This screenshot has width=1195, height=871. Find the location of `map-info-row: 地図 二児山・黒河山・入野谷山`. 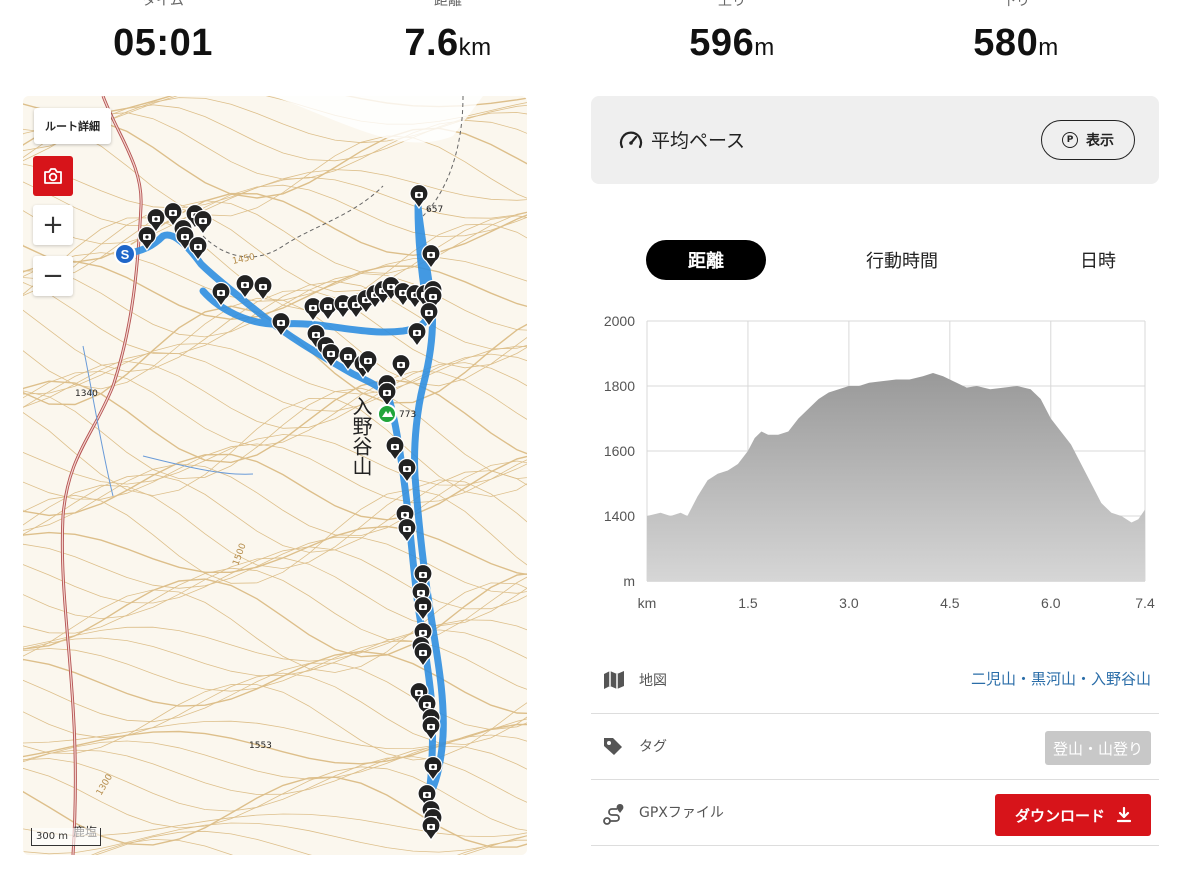

map-info-row: 地図 二児山・黒河山・入野谷山 is located at coordinates (875, 681).